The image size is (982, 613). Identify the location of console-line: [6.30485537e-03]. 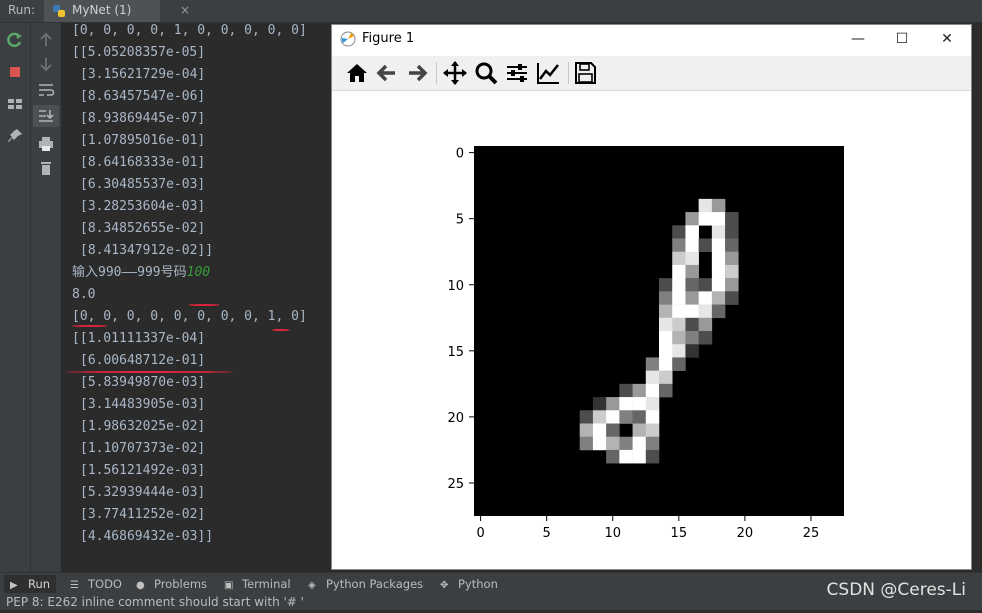
(142, 185).